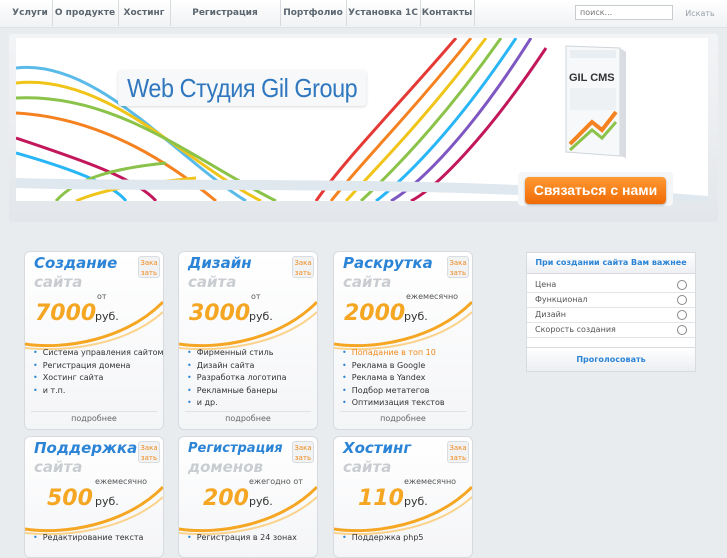 The width and height of the screenshot is (727, 558). What do you see at coordinates (551, 314) in the screenshot?
I see `poll-option-label: Дизайн` at bounding box center [551, 314].